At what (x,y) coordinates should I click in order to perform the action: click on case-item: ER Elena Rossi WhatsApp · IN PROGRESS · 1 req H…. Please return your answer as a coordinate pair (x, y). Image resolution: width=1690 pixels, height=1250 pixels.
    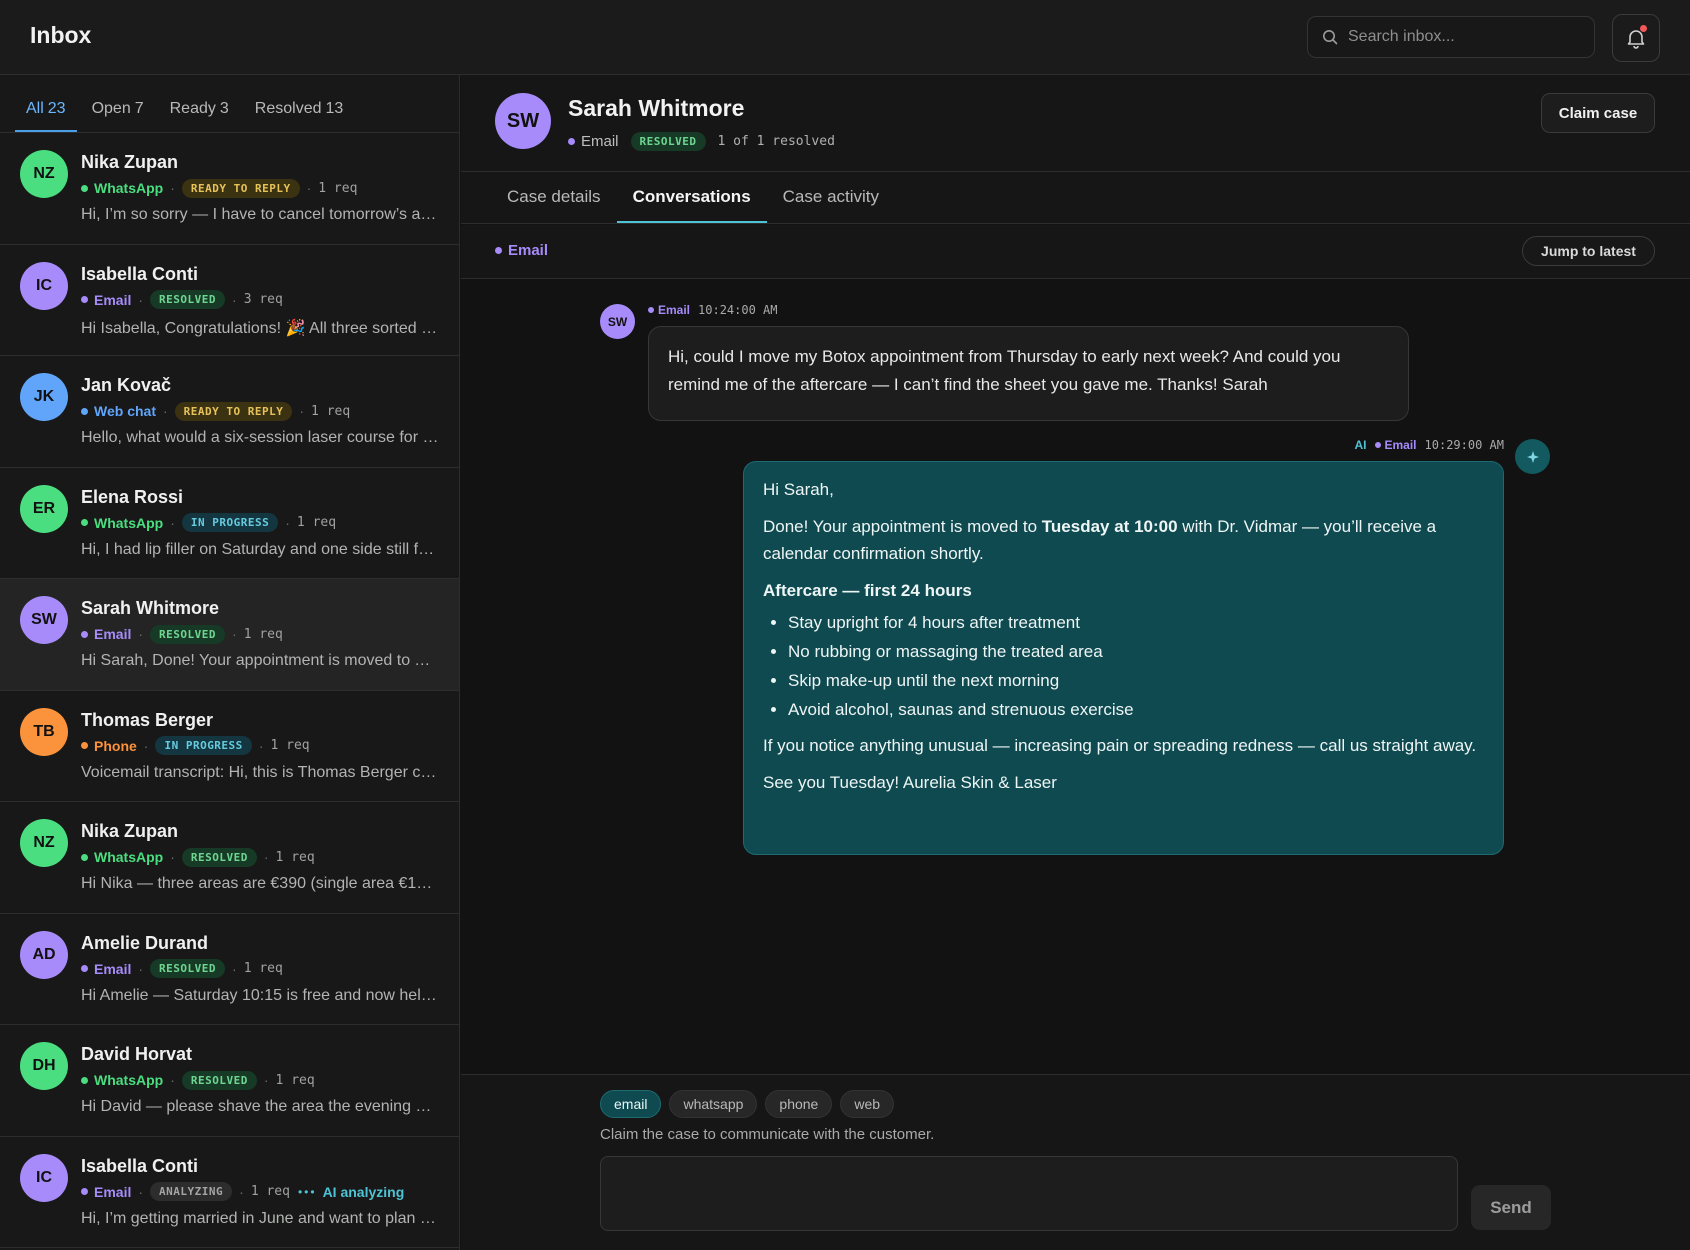
    Looking at the image, I should click on (229, 523).